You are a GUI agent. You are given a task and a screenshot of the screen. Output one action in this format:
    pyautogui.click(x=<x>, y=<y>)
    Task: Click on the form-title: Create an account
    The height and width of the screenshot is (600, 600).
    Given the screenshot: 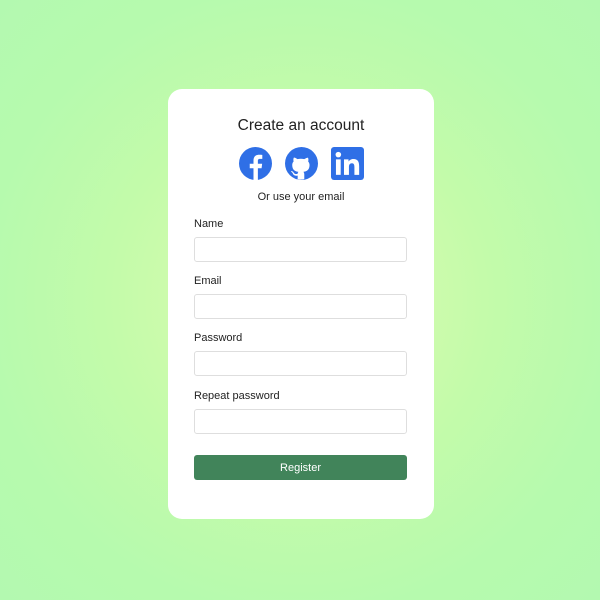 What is the action you would take?
    pyautogui.click(x=301, y=125)
    